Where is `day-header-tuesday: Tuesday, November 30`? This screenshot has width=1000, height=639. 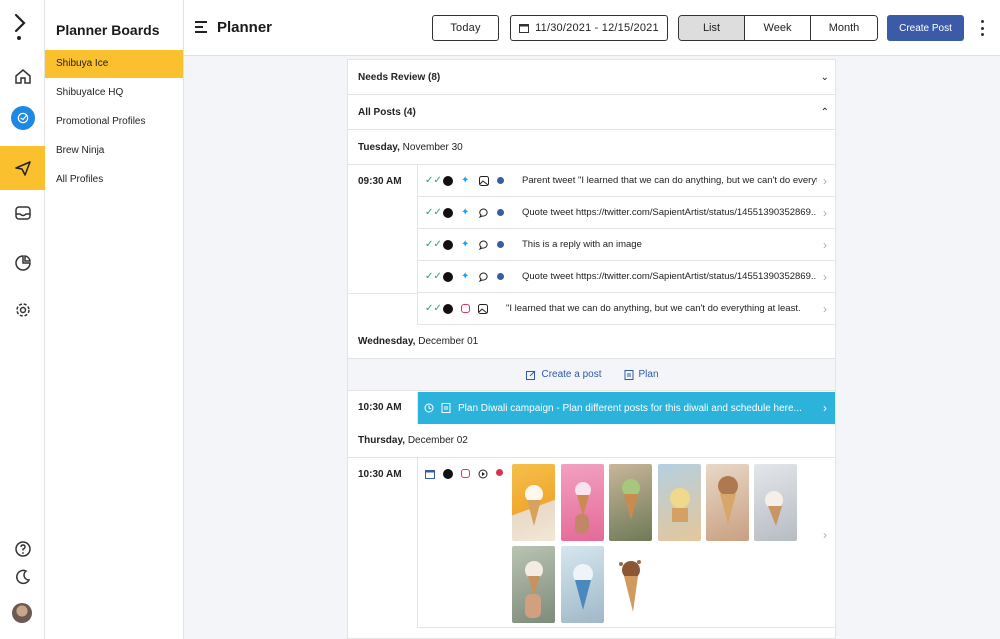 day-header-tuesday: Tuesday, November 30 is located at coordinates (591, 148).